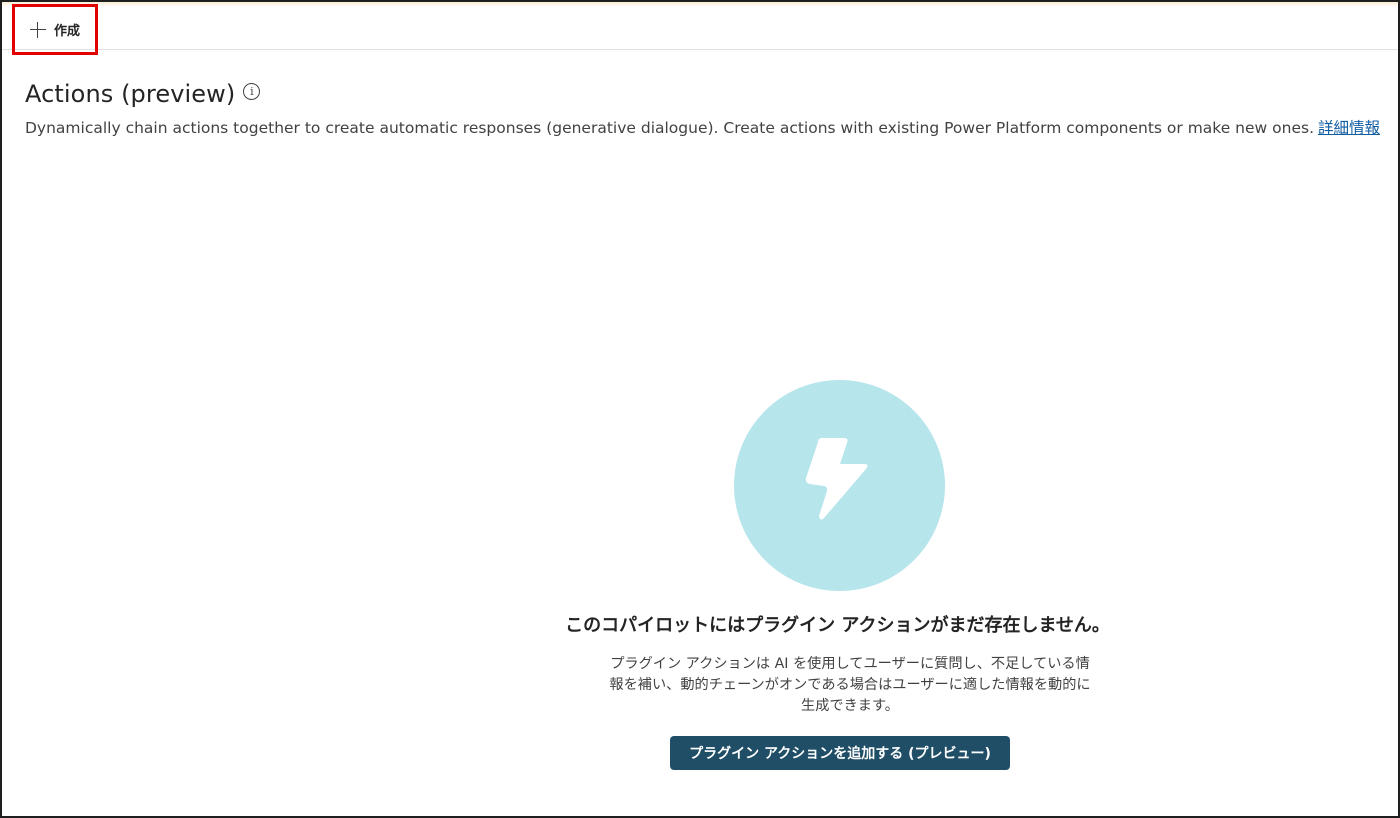  Describe the element at coordinates (837, 625) in the screenshot. I see `empty-state-title: このコパイロットにはプラグイン アクションがまだ存在しません。` at that location.